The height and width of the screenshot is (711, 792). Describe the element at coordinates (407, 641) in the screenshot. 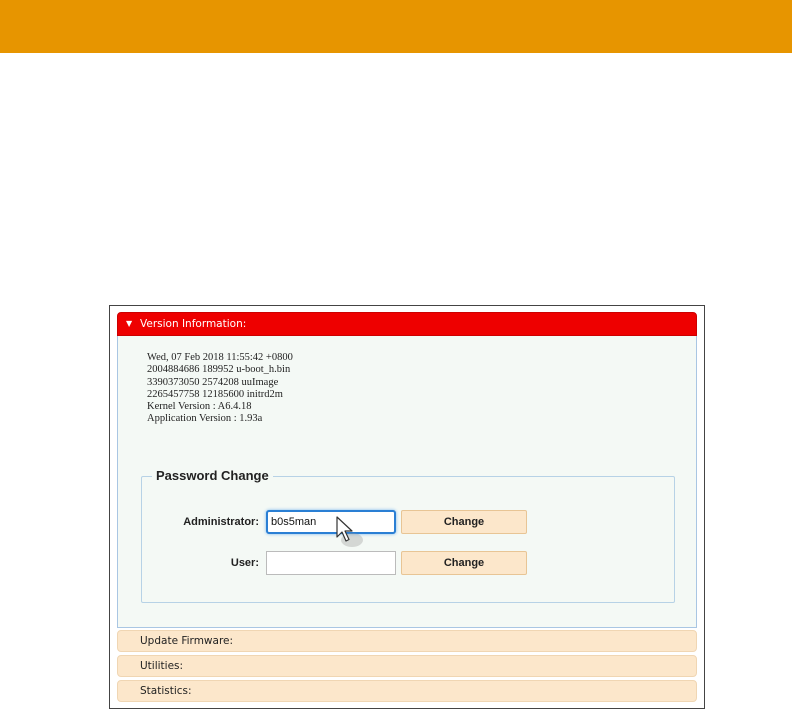

I see `update-firmware-header: Update Firmware:` at that location.